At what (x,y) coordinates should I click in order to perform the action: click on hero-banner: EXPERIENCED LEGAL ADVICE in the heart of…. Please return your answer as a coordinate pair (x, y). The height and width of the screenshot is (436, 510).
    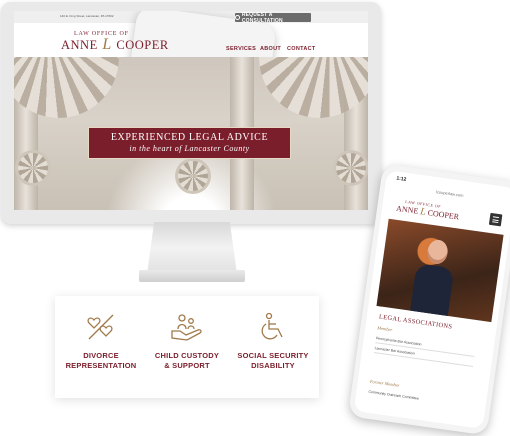
    Looking at the image, I should click on (189, 143).